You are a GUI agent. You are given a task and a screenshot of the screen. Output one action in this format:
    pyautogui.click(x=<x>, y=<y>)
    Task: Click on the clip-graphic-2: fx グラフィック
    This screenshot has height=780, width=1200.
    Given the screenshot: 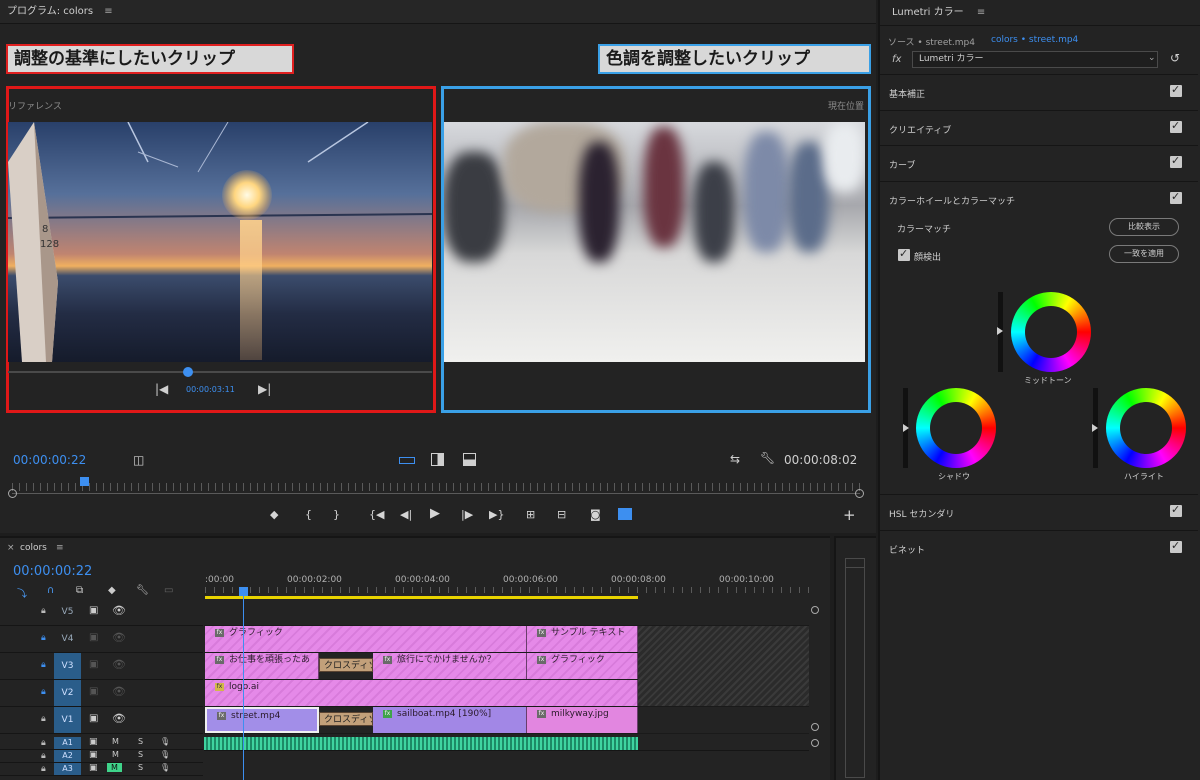 What is the action you would take?
    pyautogui.click(x=582, y=666)
    